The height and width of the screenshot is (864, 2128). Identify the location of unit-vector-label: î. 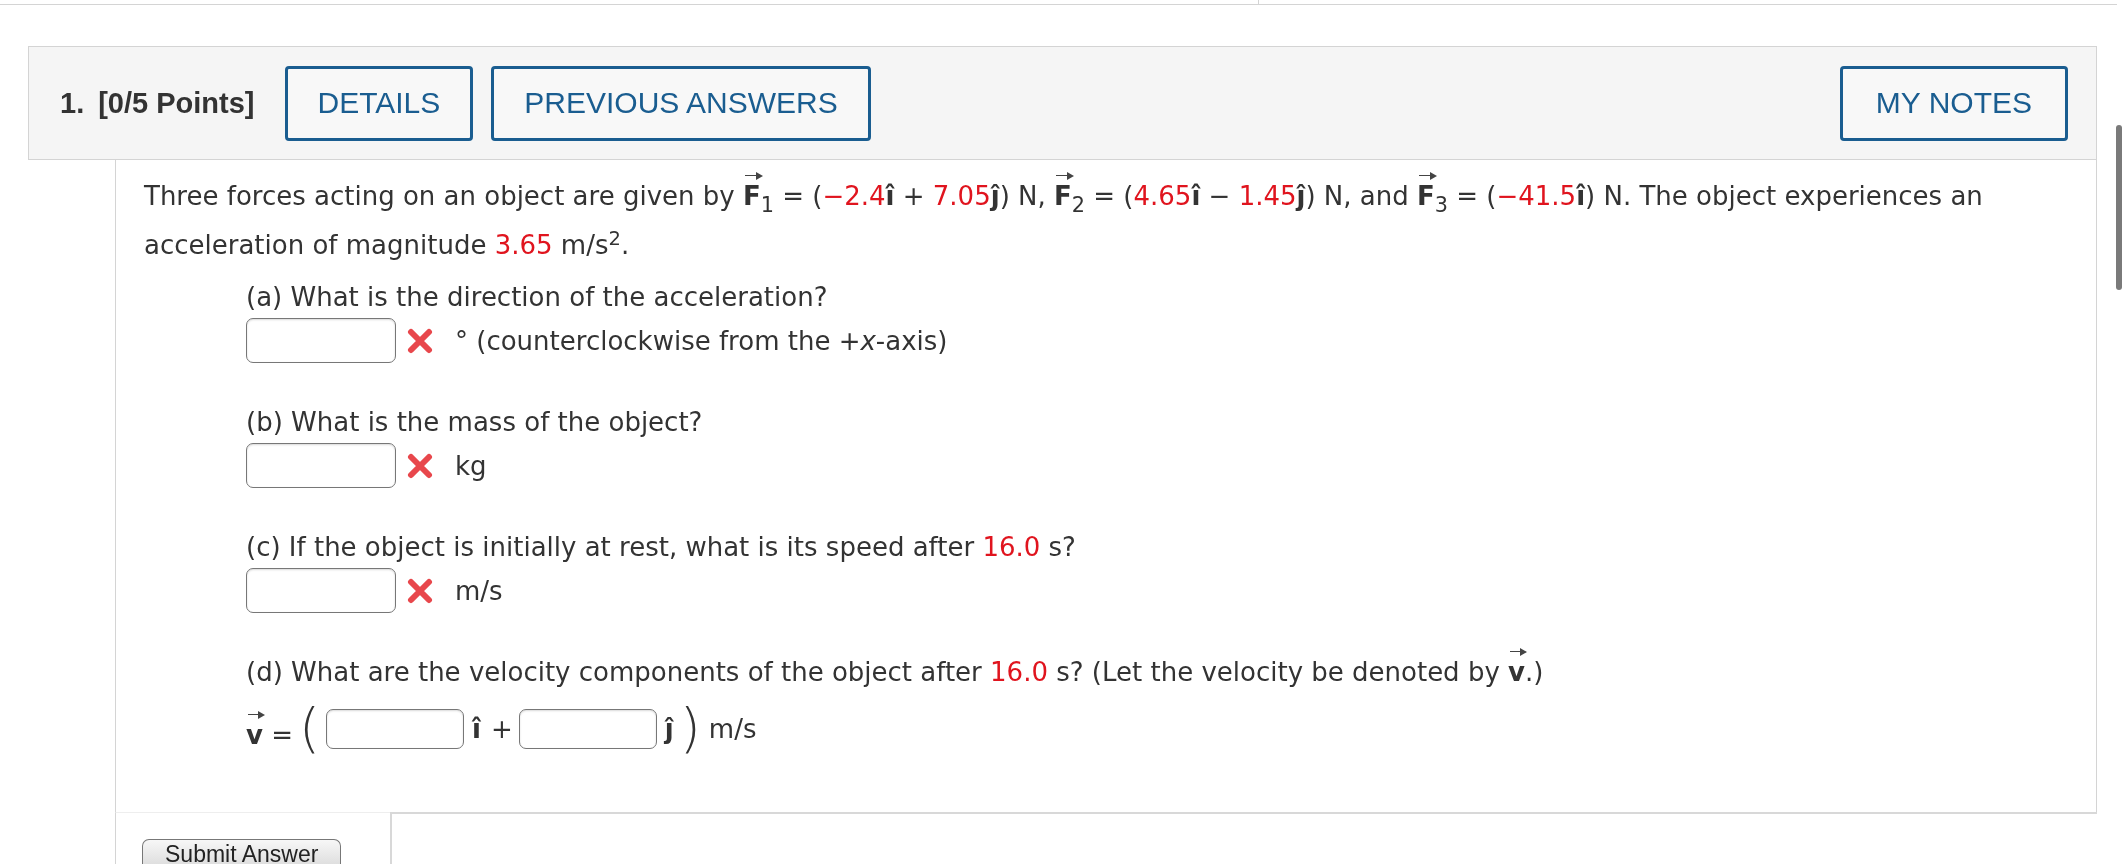
(476, 729).